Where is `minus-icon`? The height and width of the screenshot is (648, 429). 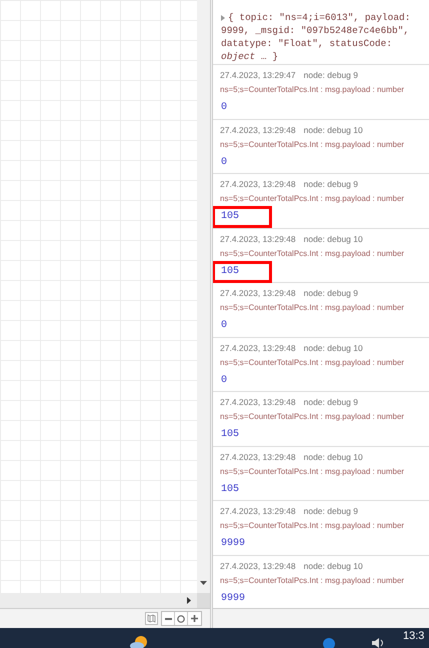
minus-icon is located at coordinates (168, 619).